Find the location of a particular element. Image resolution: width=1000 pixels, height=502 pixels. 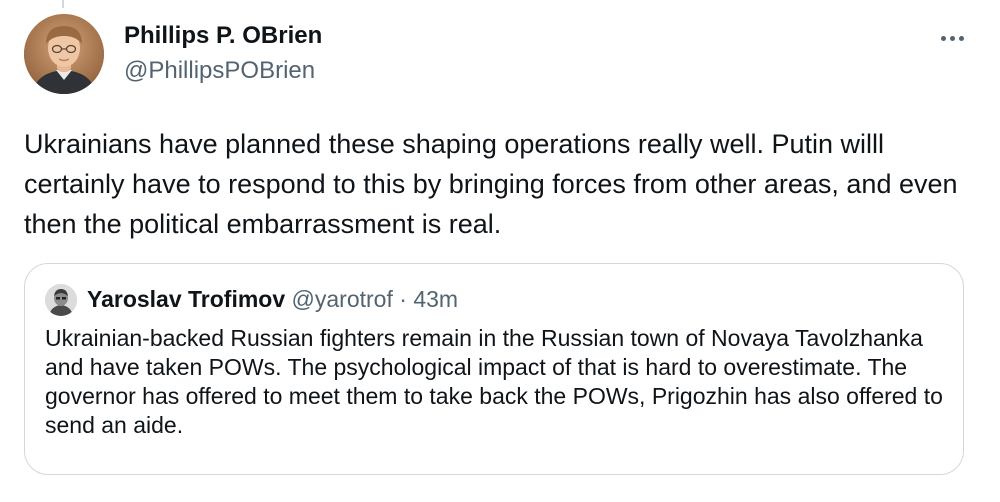

more-options-button is located at coordinates (952, 38).